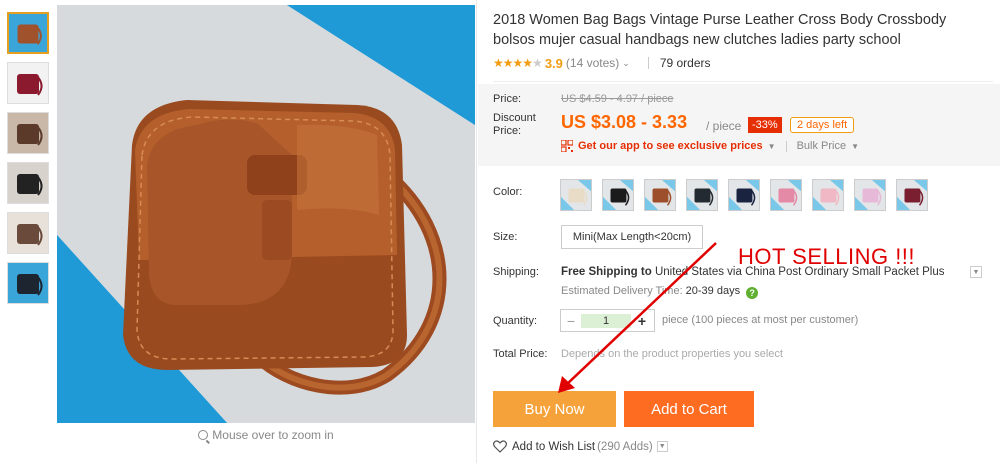 This screenshot has height=463, width=1000. I want to click on original-price: US $4.59 - 4.97 / piece, so click(617, 99).